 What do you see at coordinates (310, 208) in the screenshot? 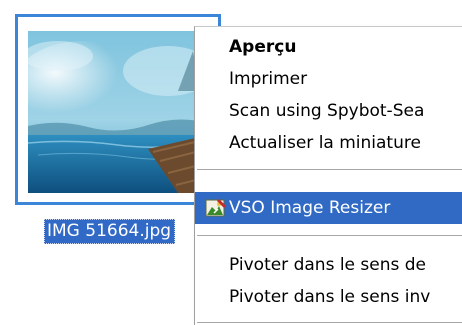
I see `menu-item-label: VSO Image Resizer` at bounding box center [310, 208].